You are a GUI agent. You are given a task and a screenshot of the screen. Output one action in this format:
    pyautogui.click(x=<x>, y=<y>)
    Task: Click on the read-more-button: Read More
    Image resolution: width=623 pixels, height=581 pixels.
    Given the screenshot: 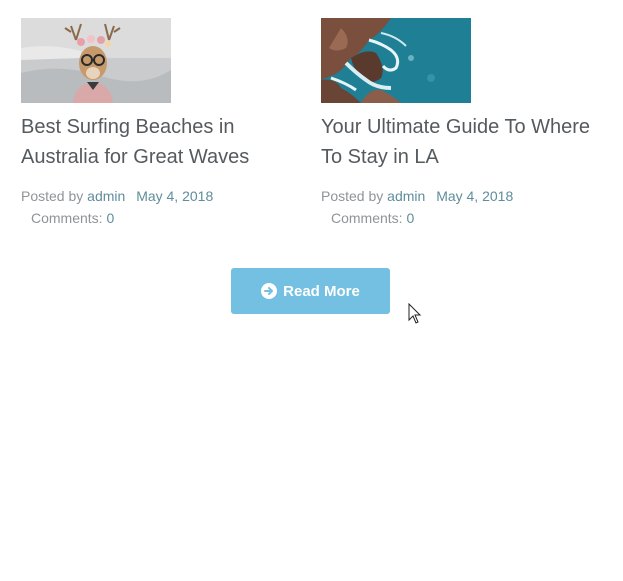 What is the action you would take?
    pyautogui.click(x=310, y=291)
    